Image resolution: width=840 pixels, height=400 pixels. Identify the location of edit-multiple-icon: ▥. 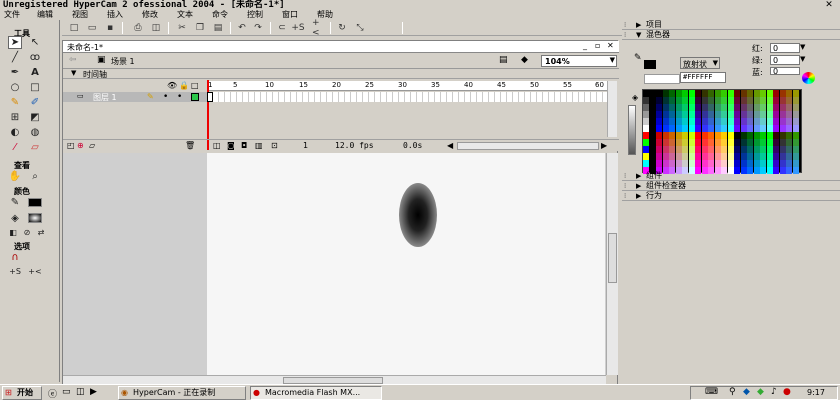
(259, 145).